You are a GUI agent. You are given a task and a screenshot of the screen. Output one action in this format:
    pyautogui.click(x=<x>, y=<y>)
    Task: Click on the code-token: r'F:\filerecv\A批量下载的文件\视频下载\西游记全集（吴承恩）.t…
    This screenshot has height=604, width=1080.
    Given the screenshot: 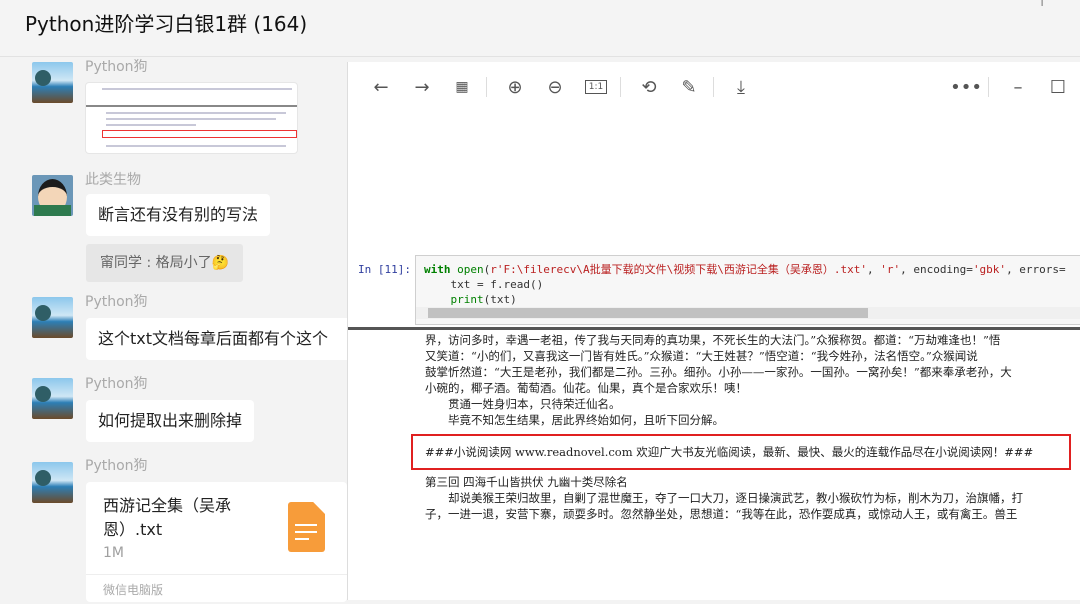 What is the action you would take?
    pyautogui.click(x=678, y=269)
    